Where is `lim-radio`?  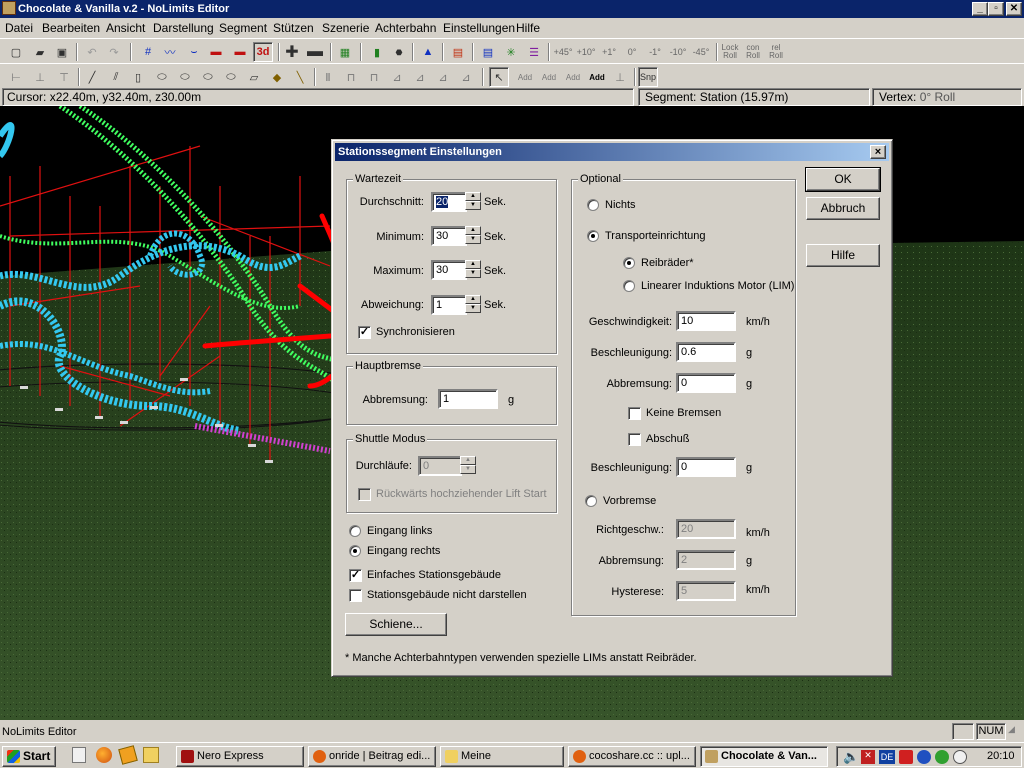
lim-radio is located at coordinates (629, 286).